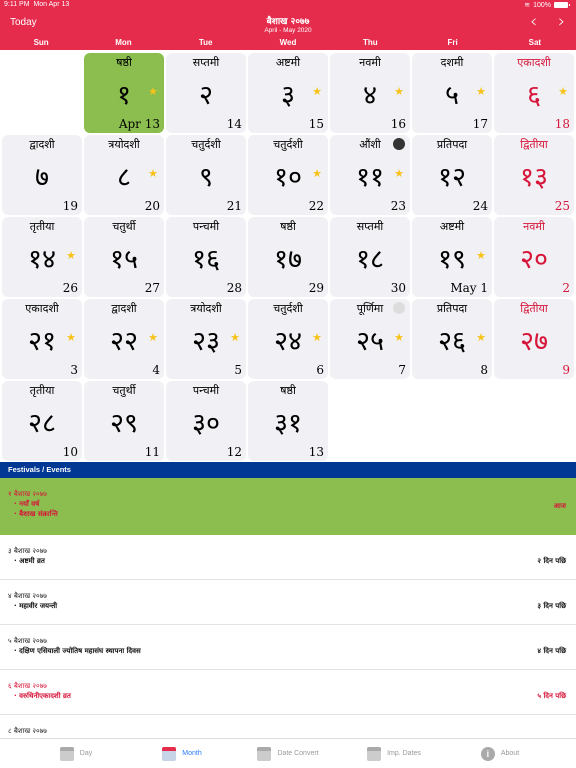 The image size is (576, 768). Describe the element at coordinates (394, 753) in the screenshot. I see `tab-imp-dates: Imp. Dates` at that location.